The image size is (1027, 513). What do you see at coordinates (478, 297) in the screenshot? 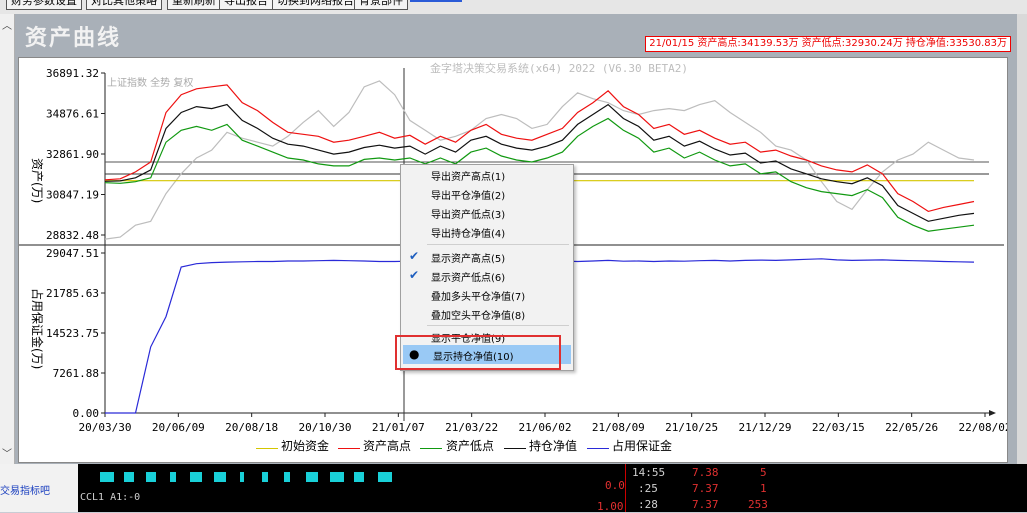
I see `menu-label: 叠加多头平仓净值(7)` at bounding box center [478, 297].